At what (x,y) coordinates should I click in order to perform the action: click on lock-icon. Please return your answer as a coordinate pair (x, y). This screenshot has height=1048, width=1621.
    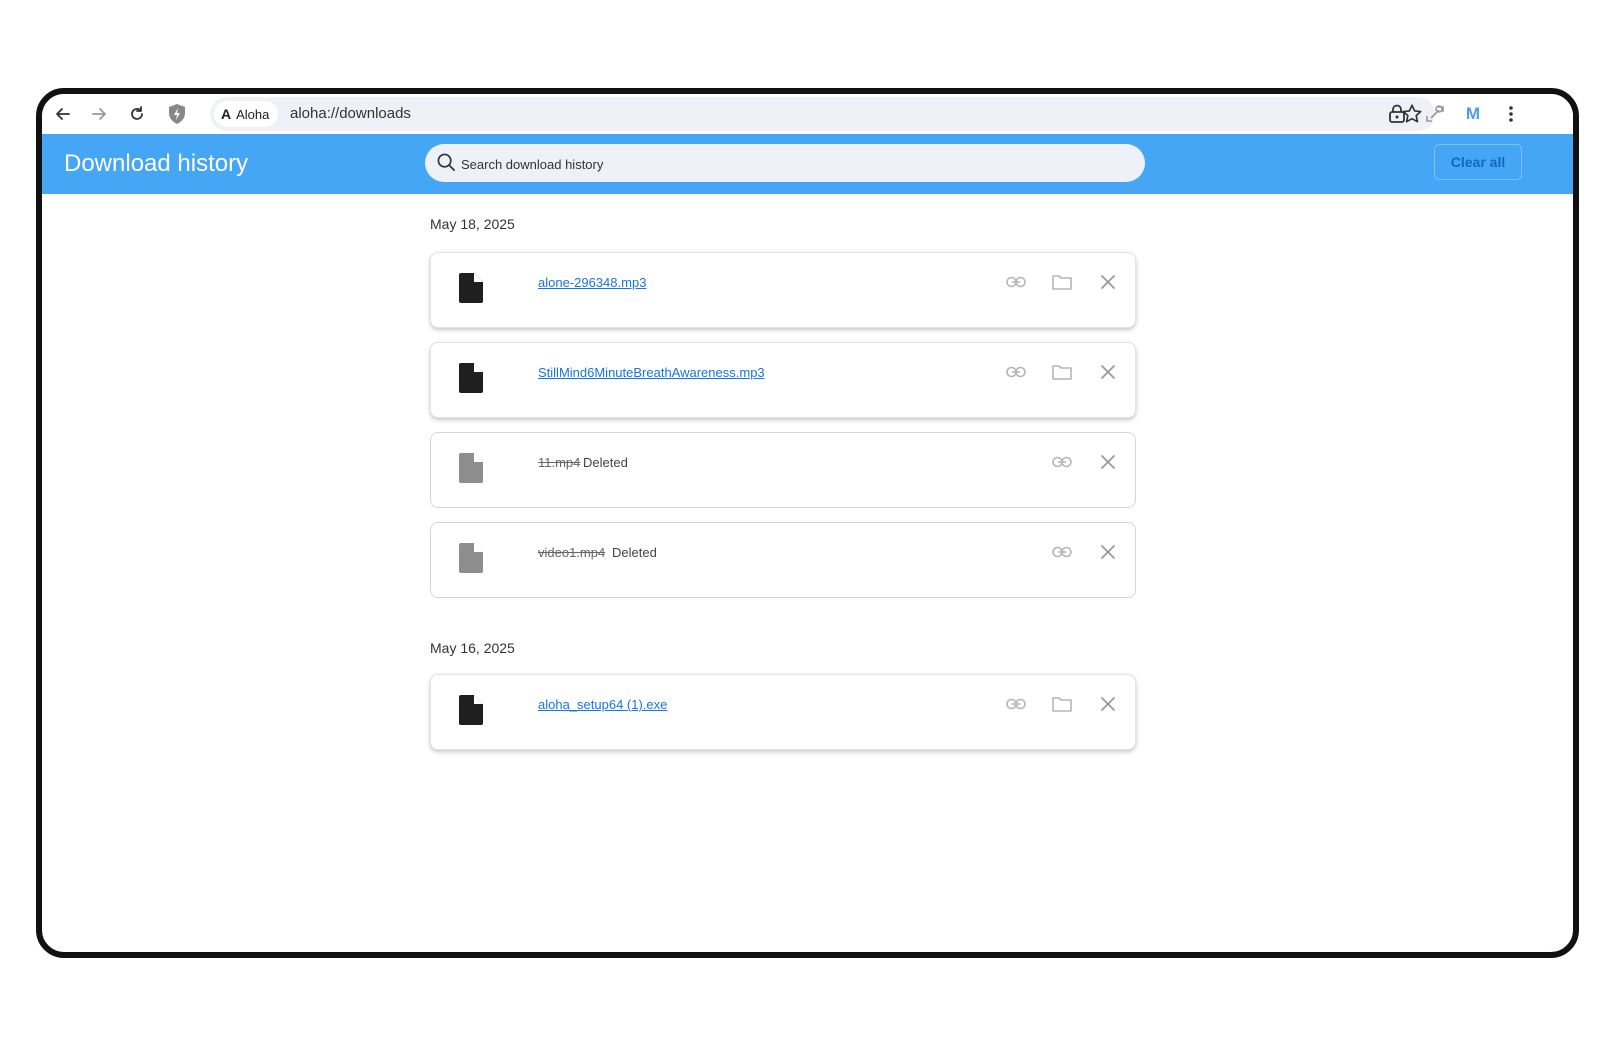
    Looking at the image, I should click on (1397, 113).